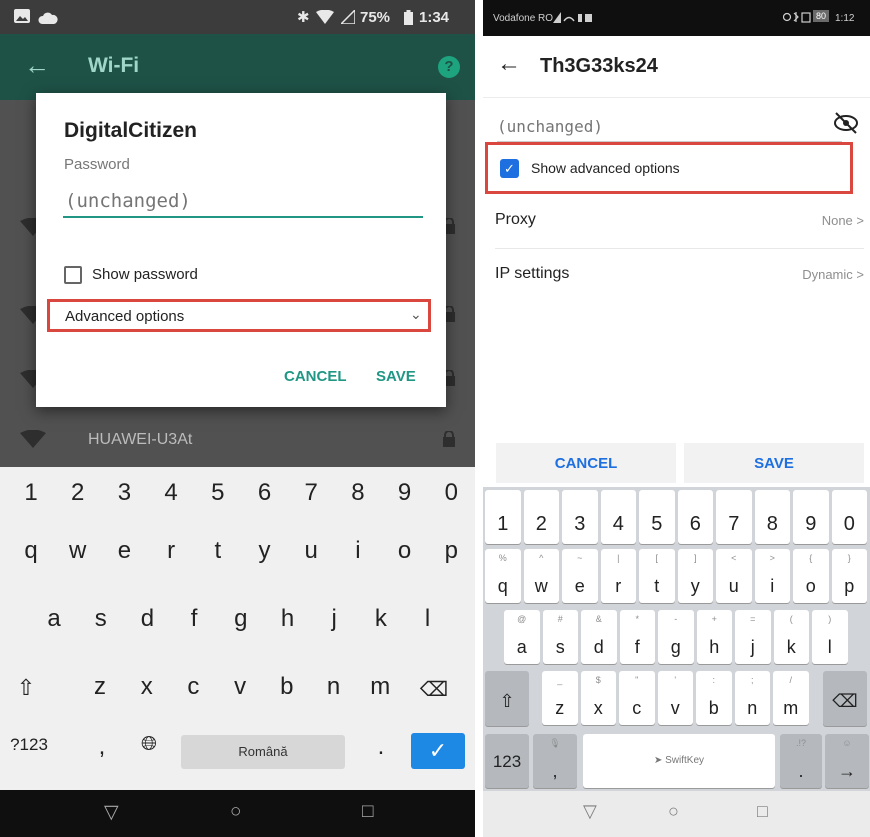 This screenshot has height=837, width=870. Describe the element at coordinates (26, 688) in the screenshot. I see `shift-icon: ⇧` at that location.